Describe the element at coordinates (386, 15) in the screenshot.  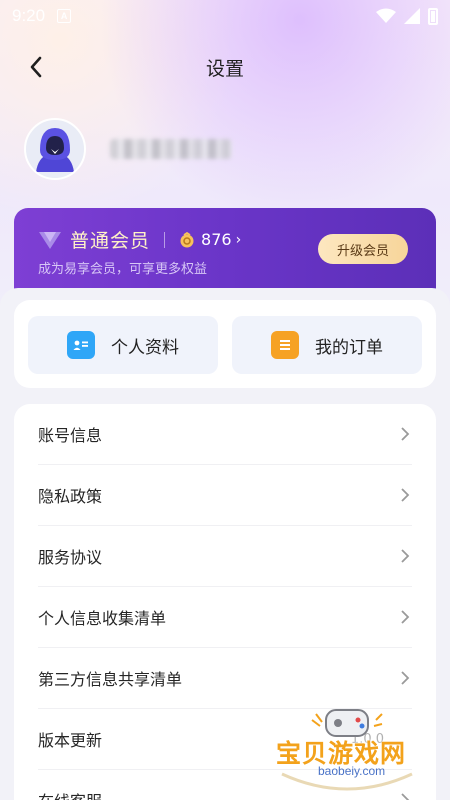
I see `wifi-icon` at that location.